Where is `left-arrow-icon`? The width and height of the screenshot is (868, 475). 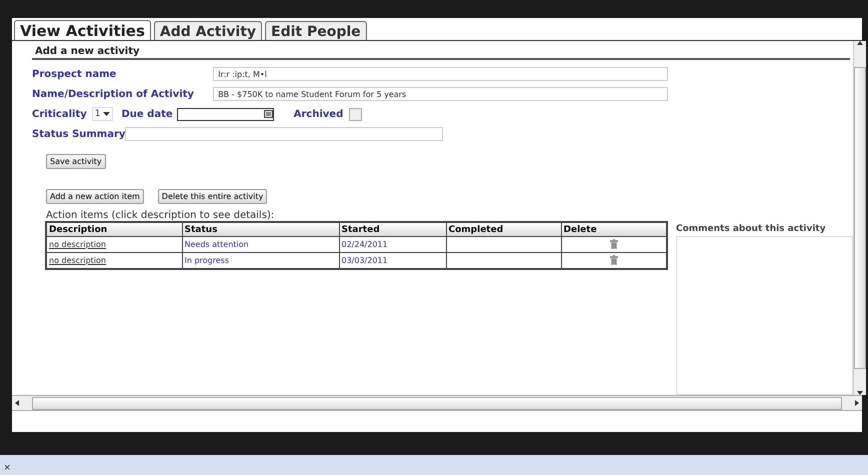
left-arrow-icon is located at coordinates (17, 403).